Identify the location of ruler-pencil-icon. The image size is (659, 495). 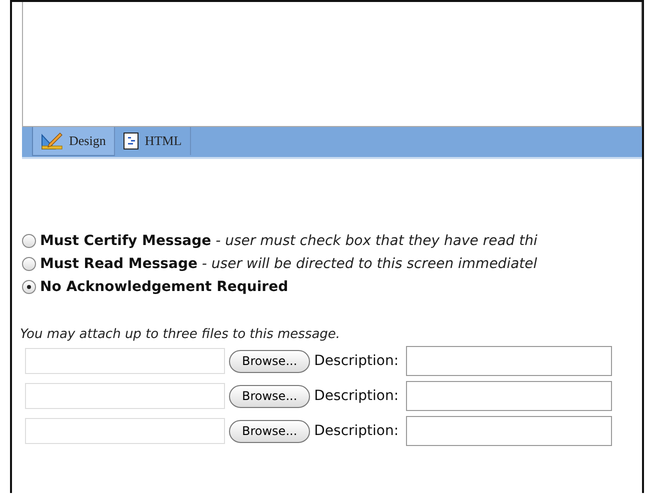
(52, 141).